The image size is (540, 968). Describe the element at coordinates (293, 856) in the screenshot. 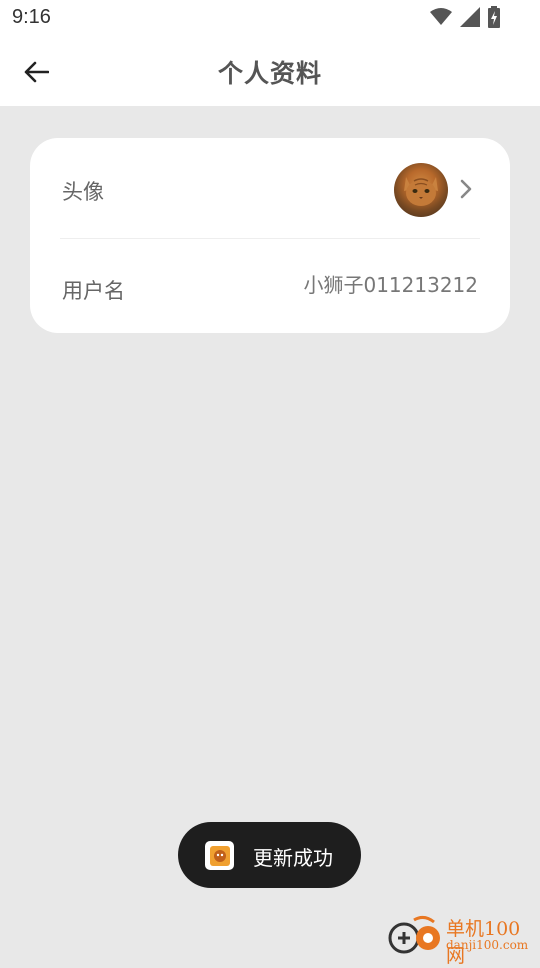

I see `toast-message: 更新成功` at that location.